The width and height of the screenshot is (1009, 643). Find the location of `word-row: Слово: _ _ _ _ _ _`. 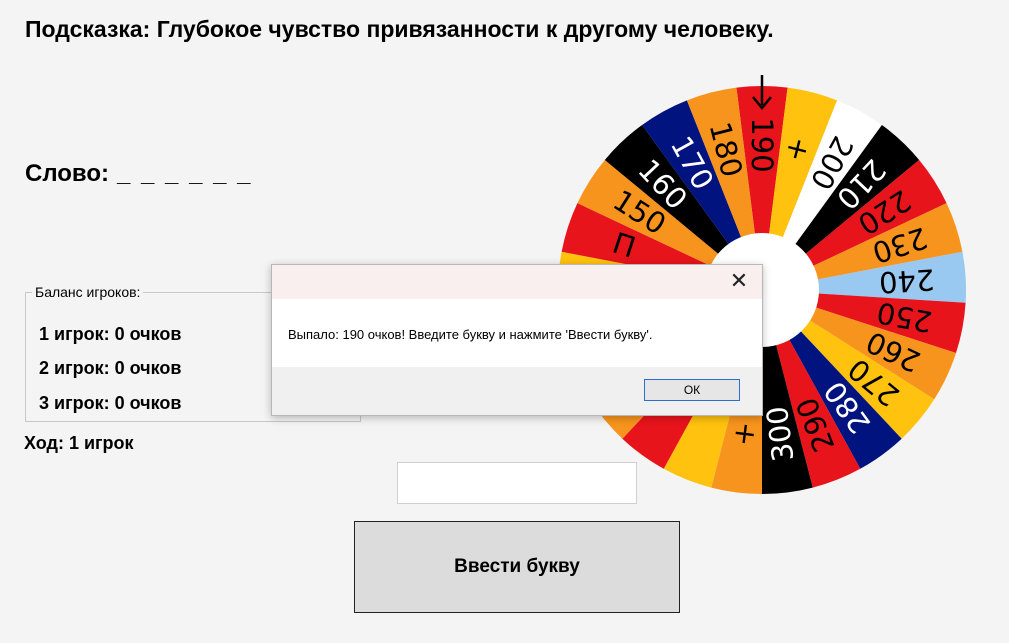

word-row: Слово: _ _ _ _ _ _ is located at coordinates (138, 174).